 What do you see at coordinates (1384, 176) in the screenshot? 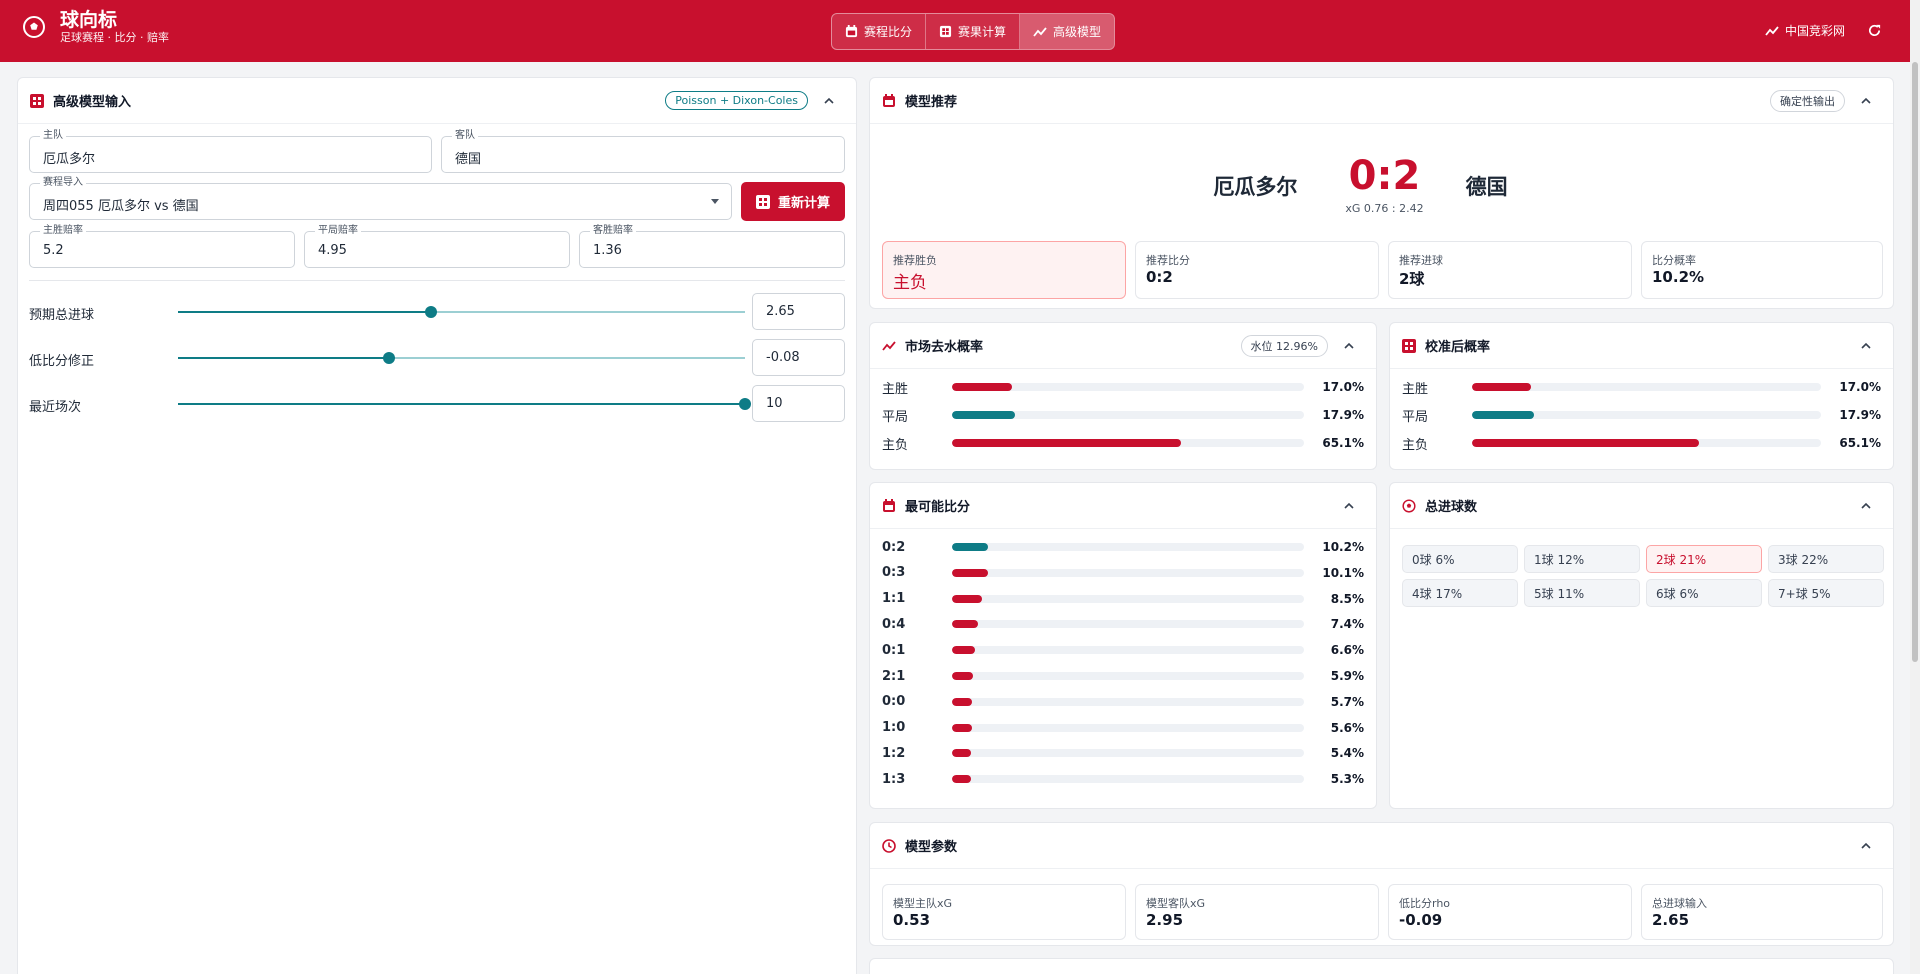
I see `predicted-score: 0:2` at bounding box center [1384, 176].